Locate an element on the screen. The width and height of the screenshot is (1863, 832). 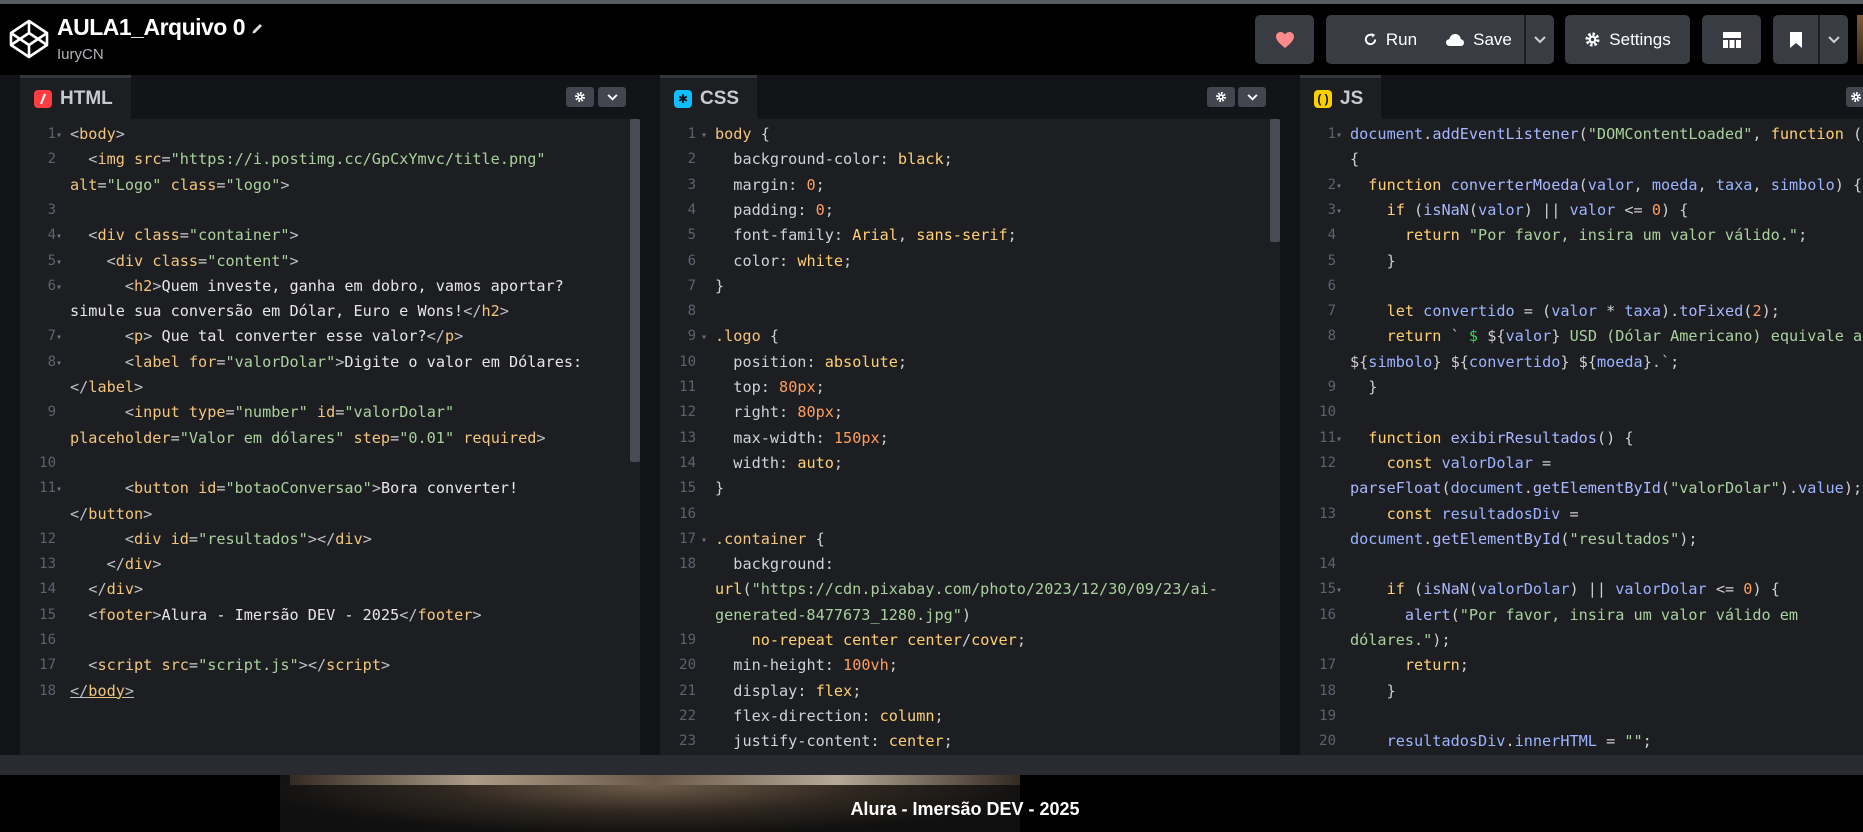
pen-author: IuryCN is located at coordinates (80, 54).